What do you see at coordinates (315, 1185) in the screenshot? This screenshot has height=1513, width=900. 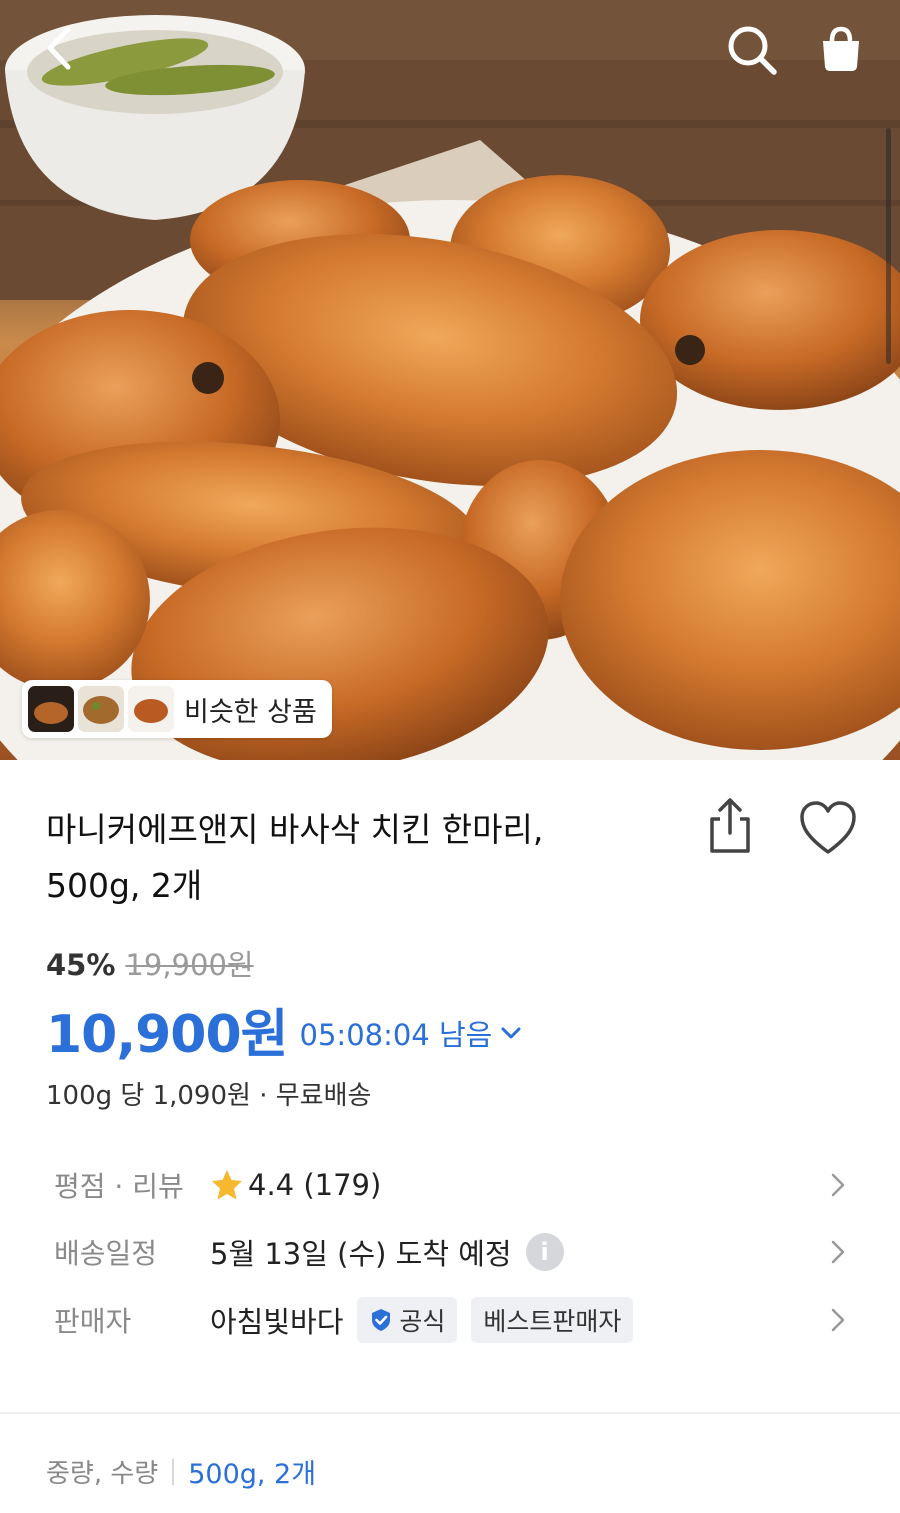 I see `rating-value: 4.4 (179)` at bounding box center [315, 1185].